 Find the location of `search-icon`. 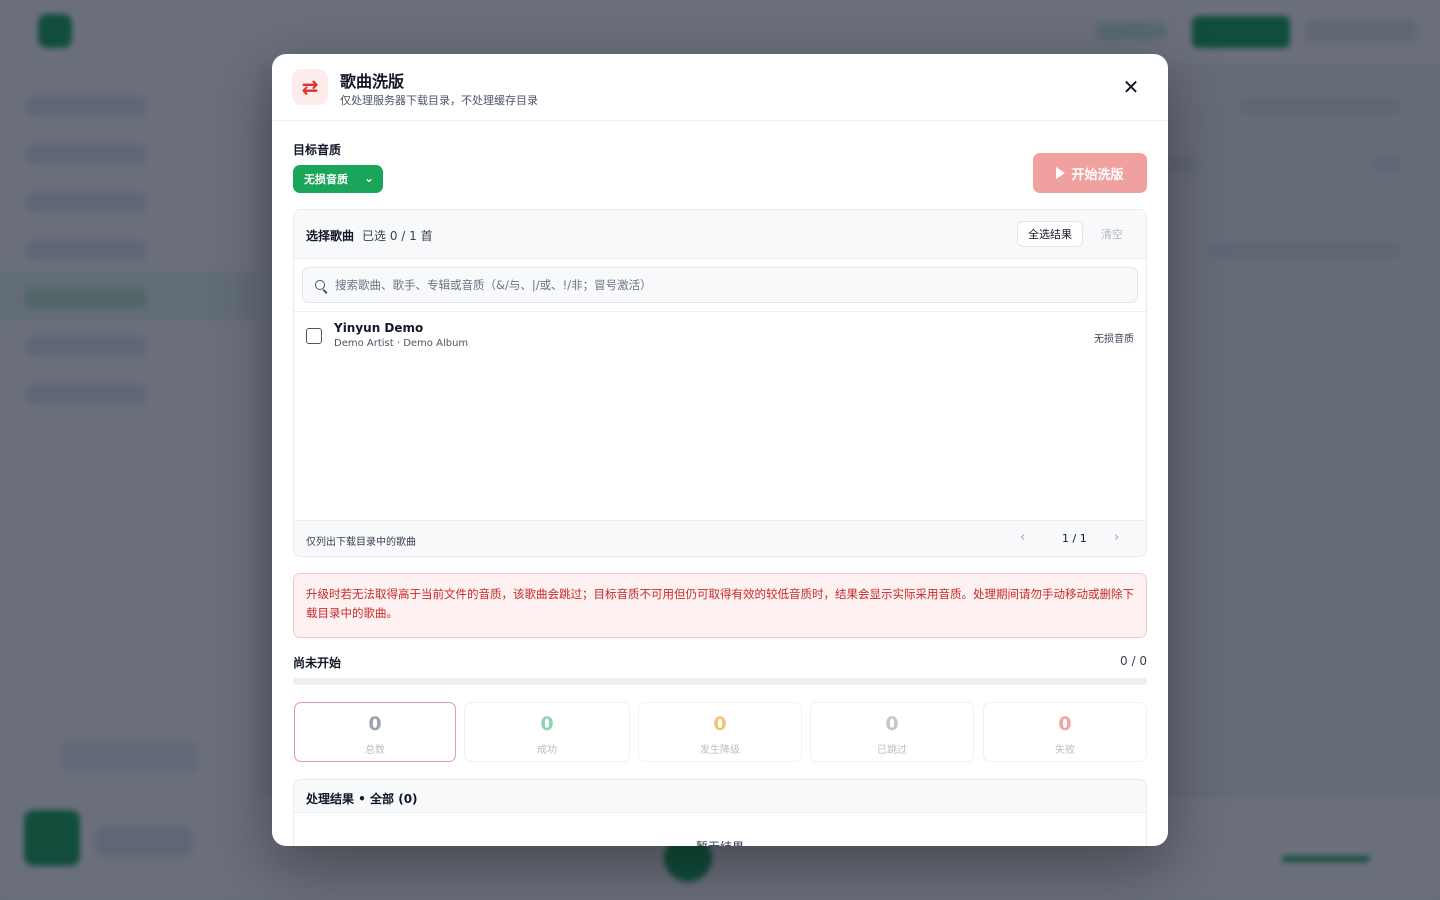

search-icon is located at coordinates (320, 285).